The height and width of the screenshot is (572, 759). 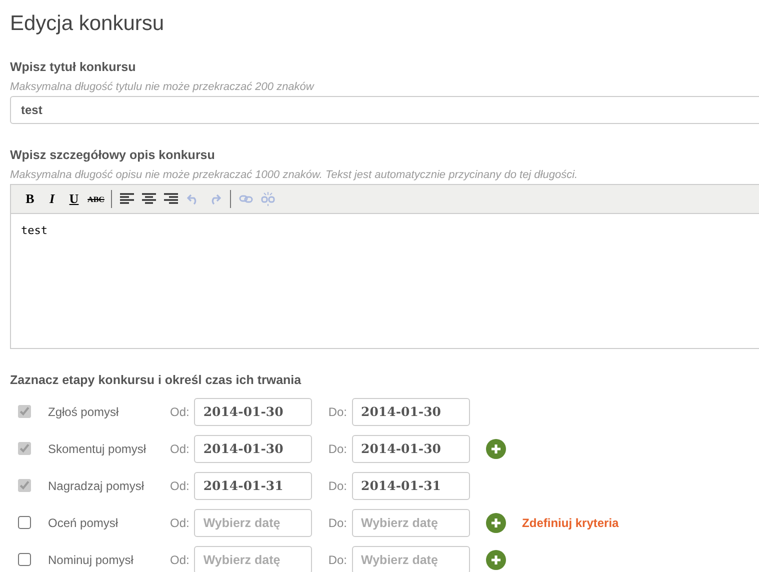 What do you see at coordinates (30, 199) in the screenshot?
I see `bold-button: B` at bounding box center [30, 199].